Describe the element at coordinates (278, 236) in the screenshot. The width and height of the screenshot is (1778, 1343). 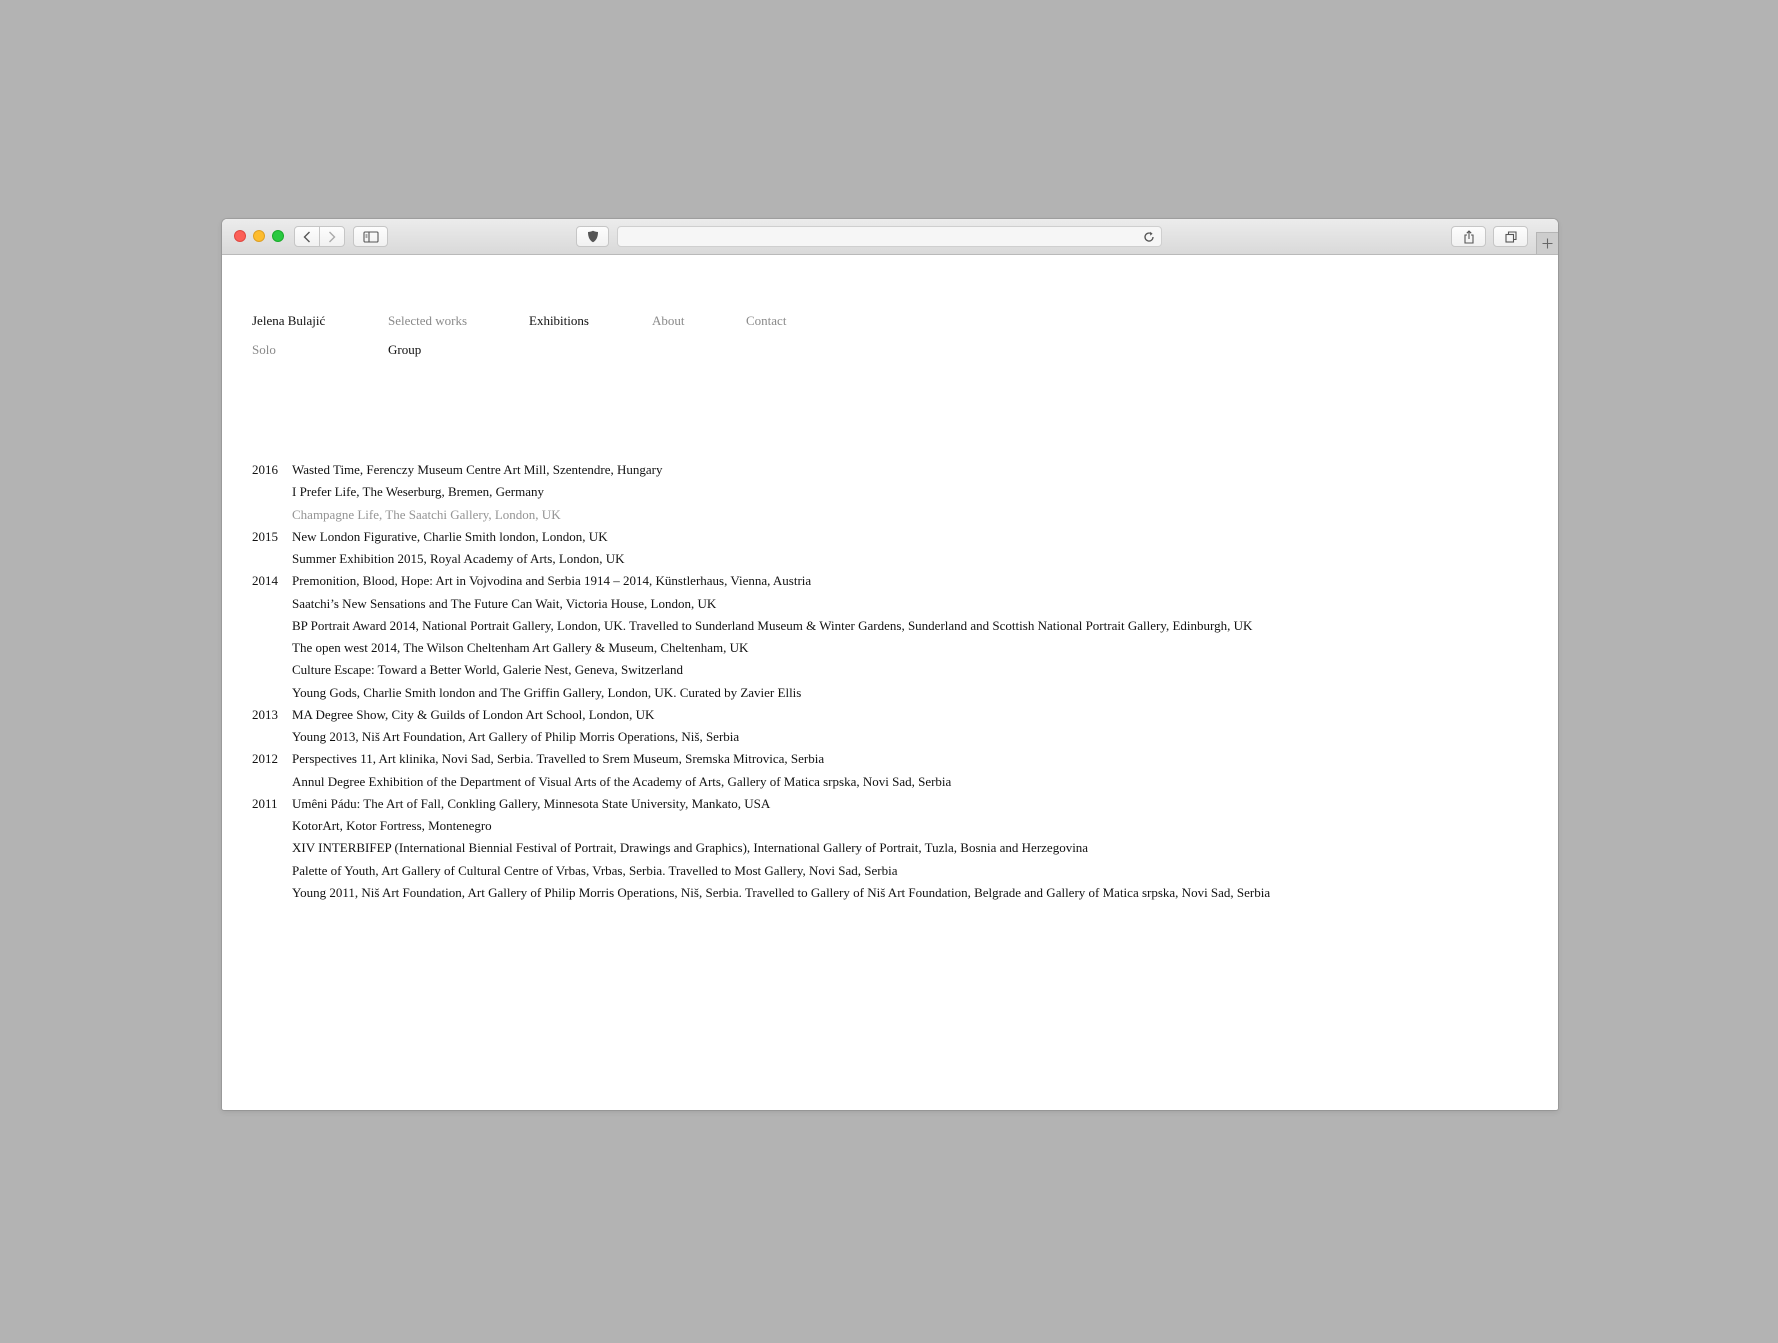
I see `maximize-window-button` at that location.